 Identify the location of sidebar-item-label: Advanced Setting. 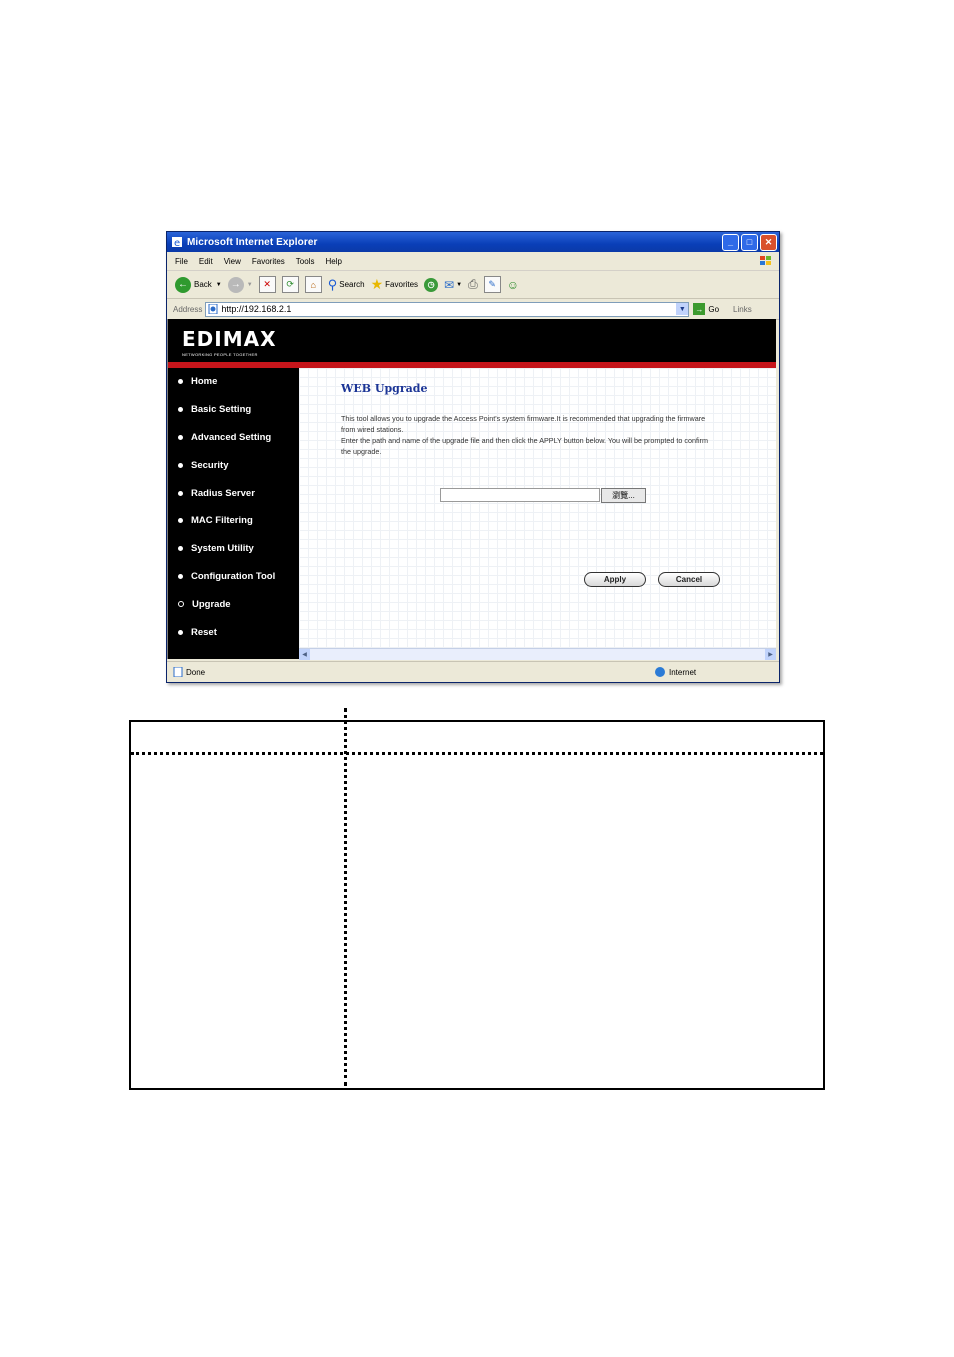
(231, 437).